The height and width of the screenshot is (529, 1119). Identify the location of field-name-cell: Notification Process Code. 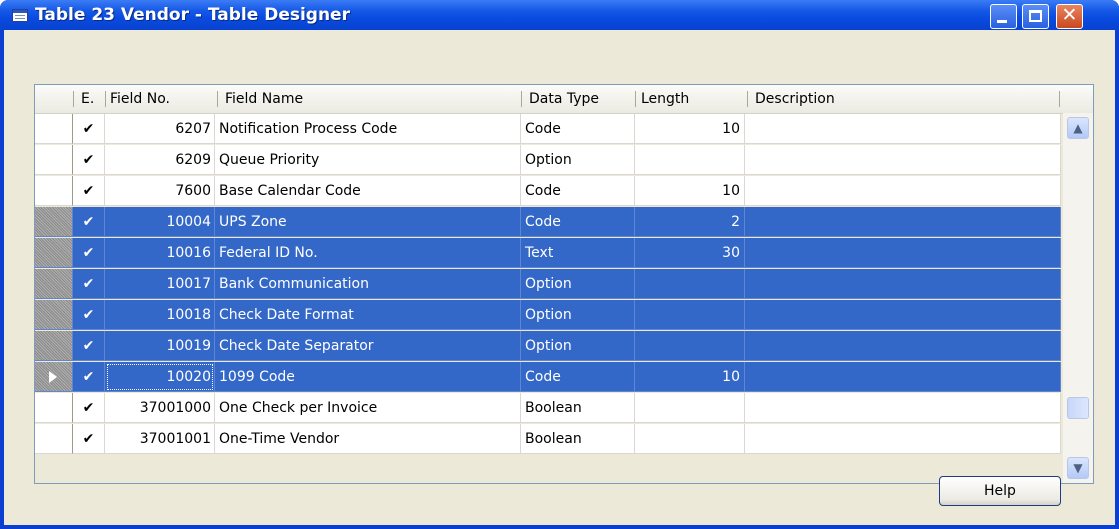
(368, 129).